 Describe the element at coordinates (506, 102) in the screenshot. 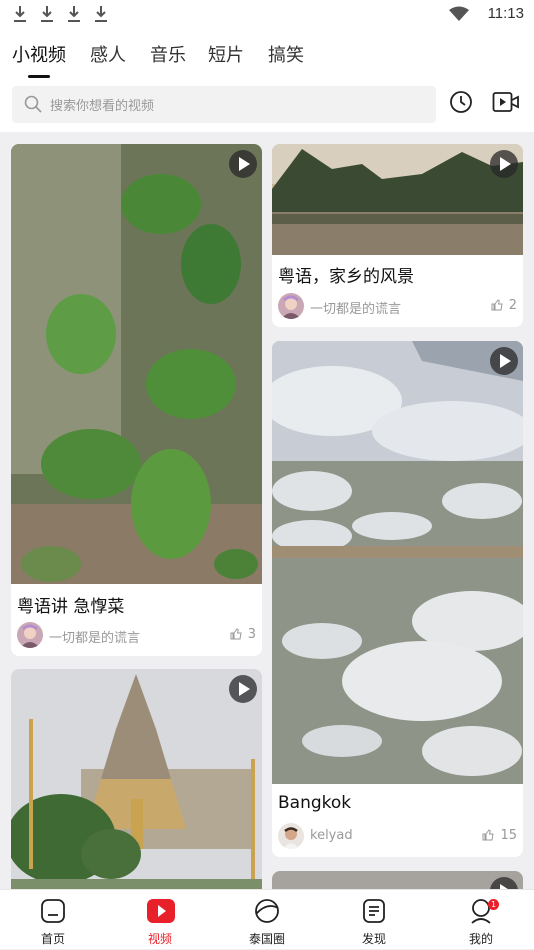

I see `record-video-icon` at that location.